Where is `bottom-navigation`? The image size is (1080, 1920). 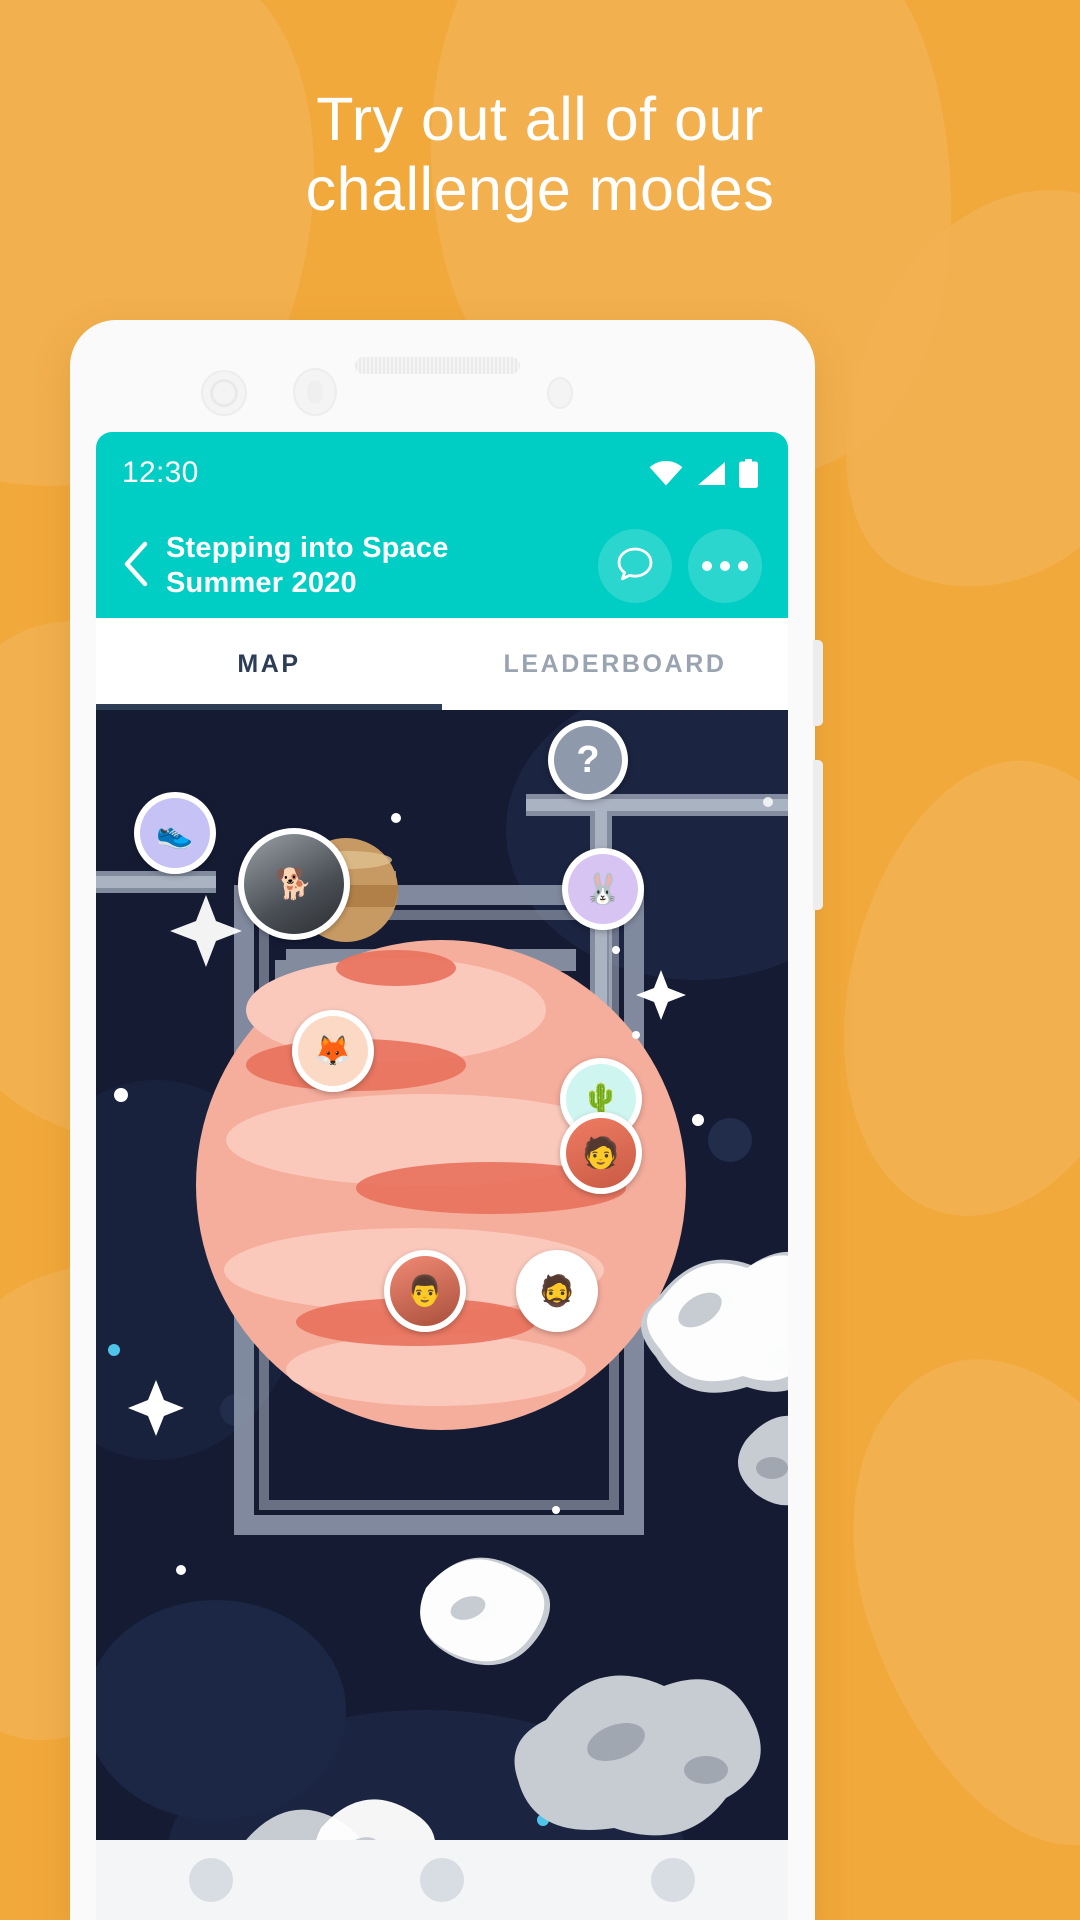
bottom-navigation is located at coordinates (442, 1880).